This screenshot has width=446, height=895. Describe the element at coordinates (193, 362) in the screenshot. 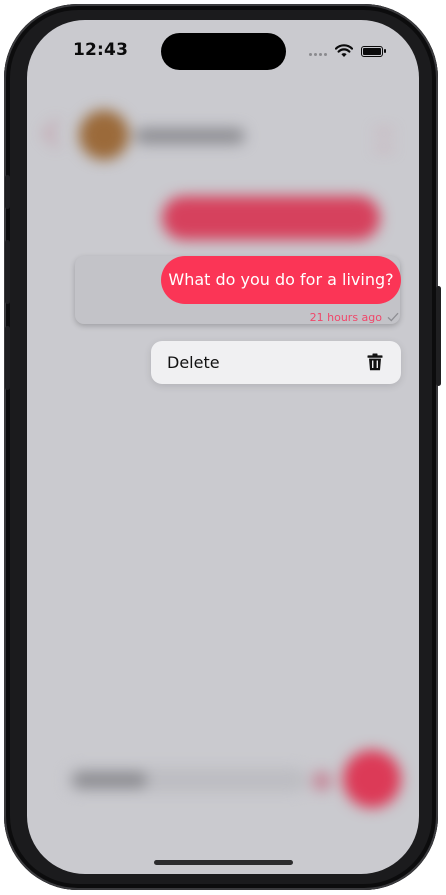

I see `delete-label: Delete` at that location.